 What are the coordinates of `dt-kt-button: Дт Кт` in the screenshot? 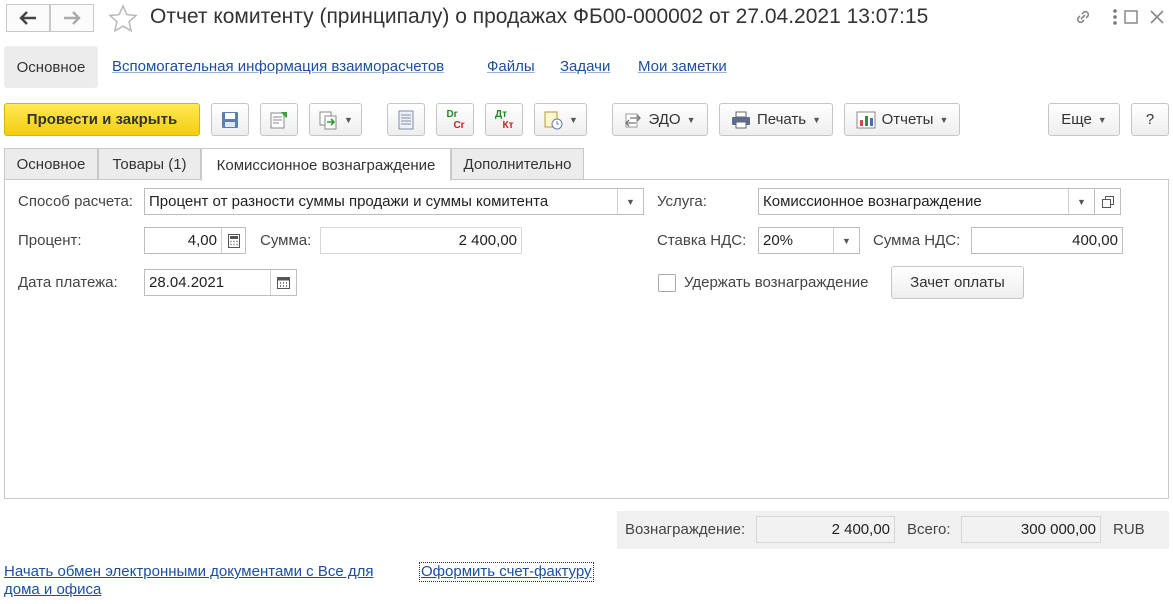 It's located at (504, 119).